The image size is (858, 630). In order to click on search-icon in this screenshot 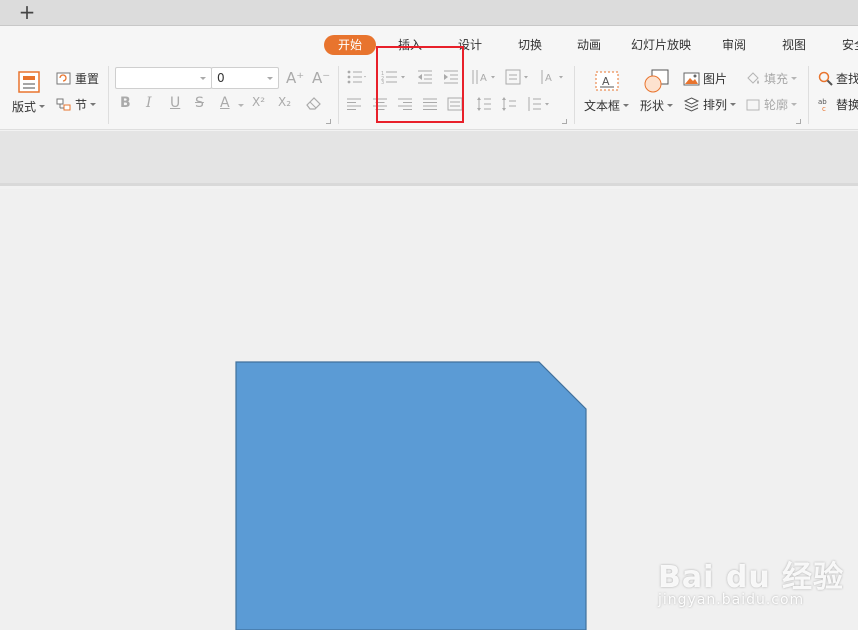, I will do `click(825, 78)`.